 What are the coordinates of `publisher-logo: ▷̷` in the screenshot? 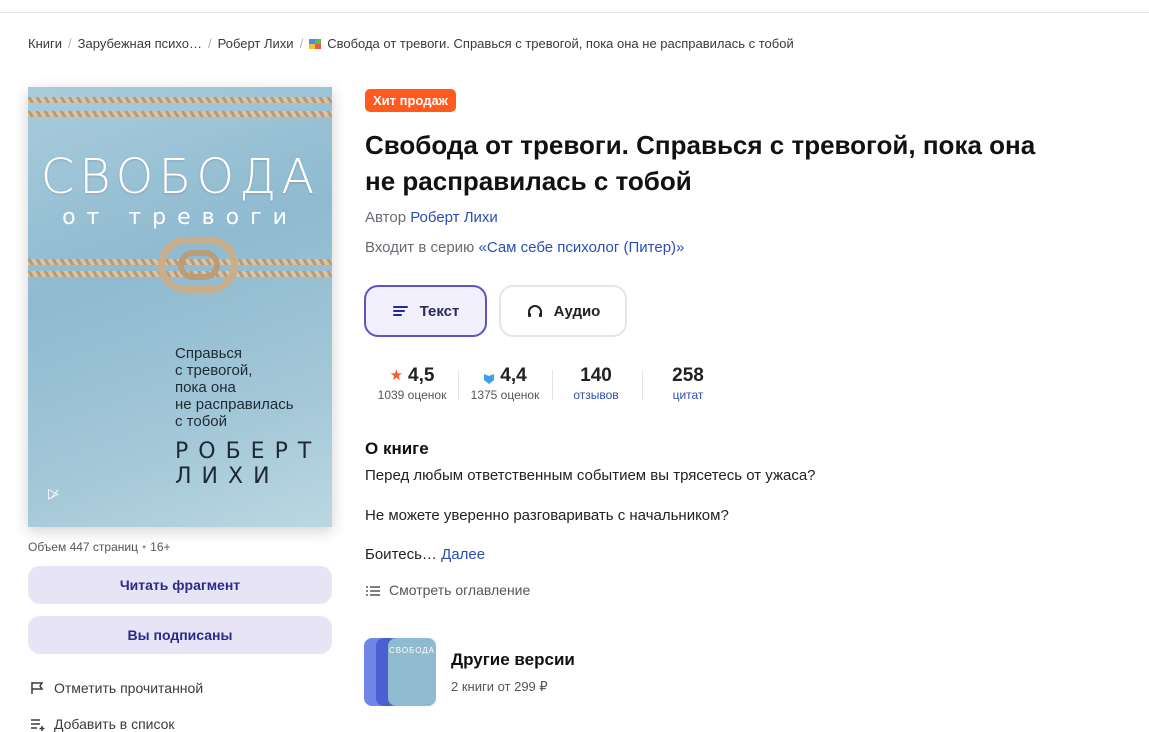 It's located at (53, 493).